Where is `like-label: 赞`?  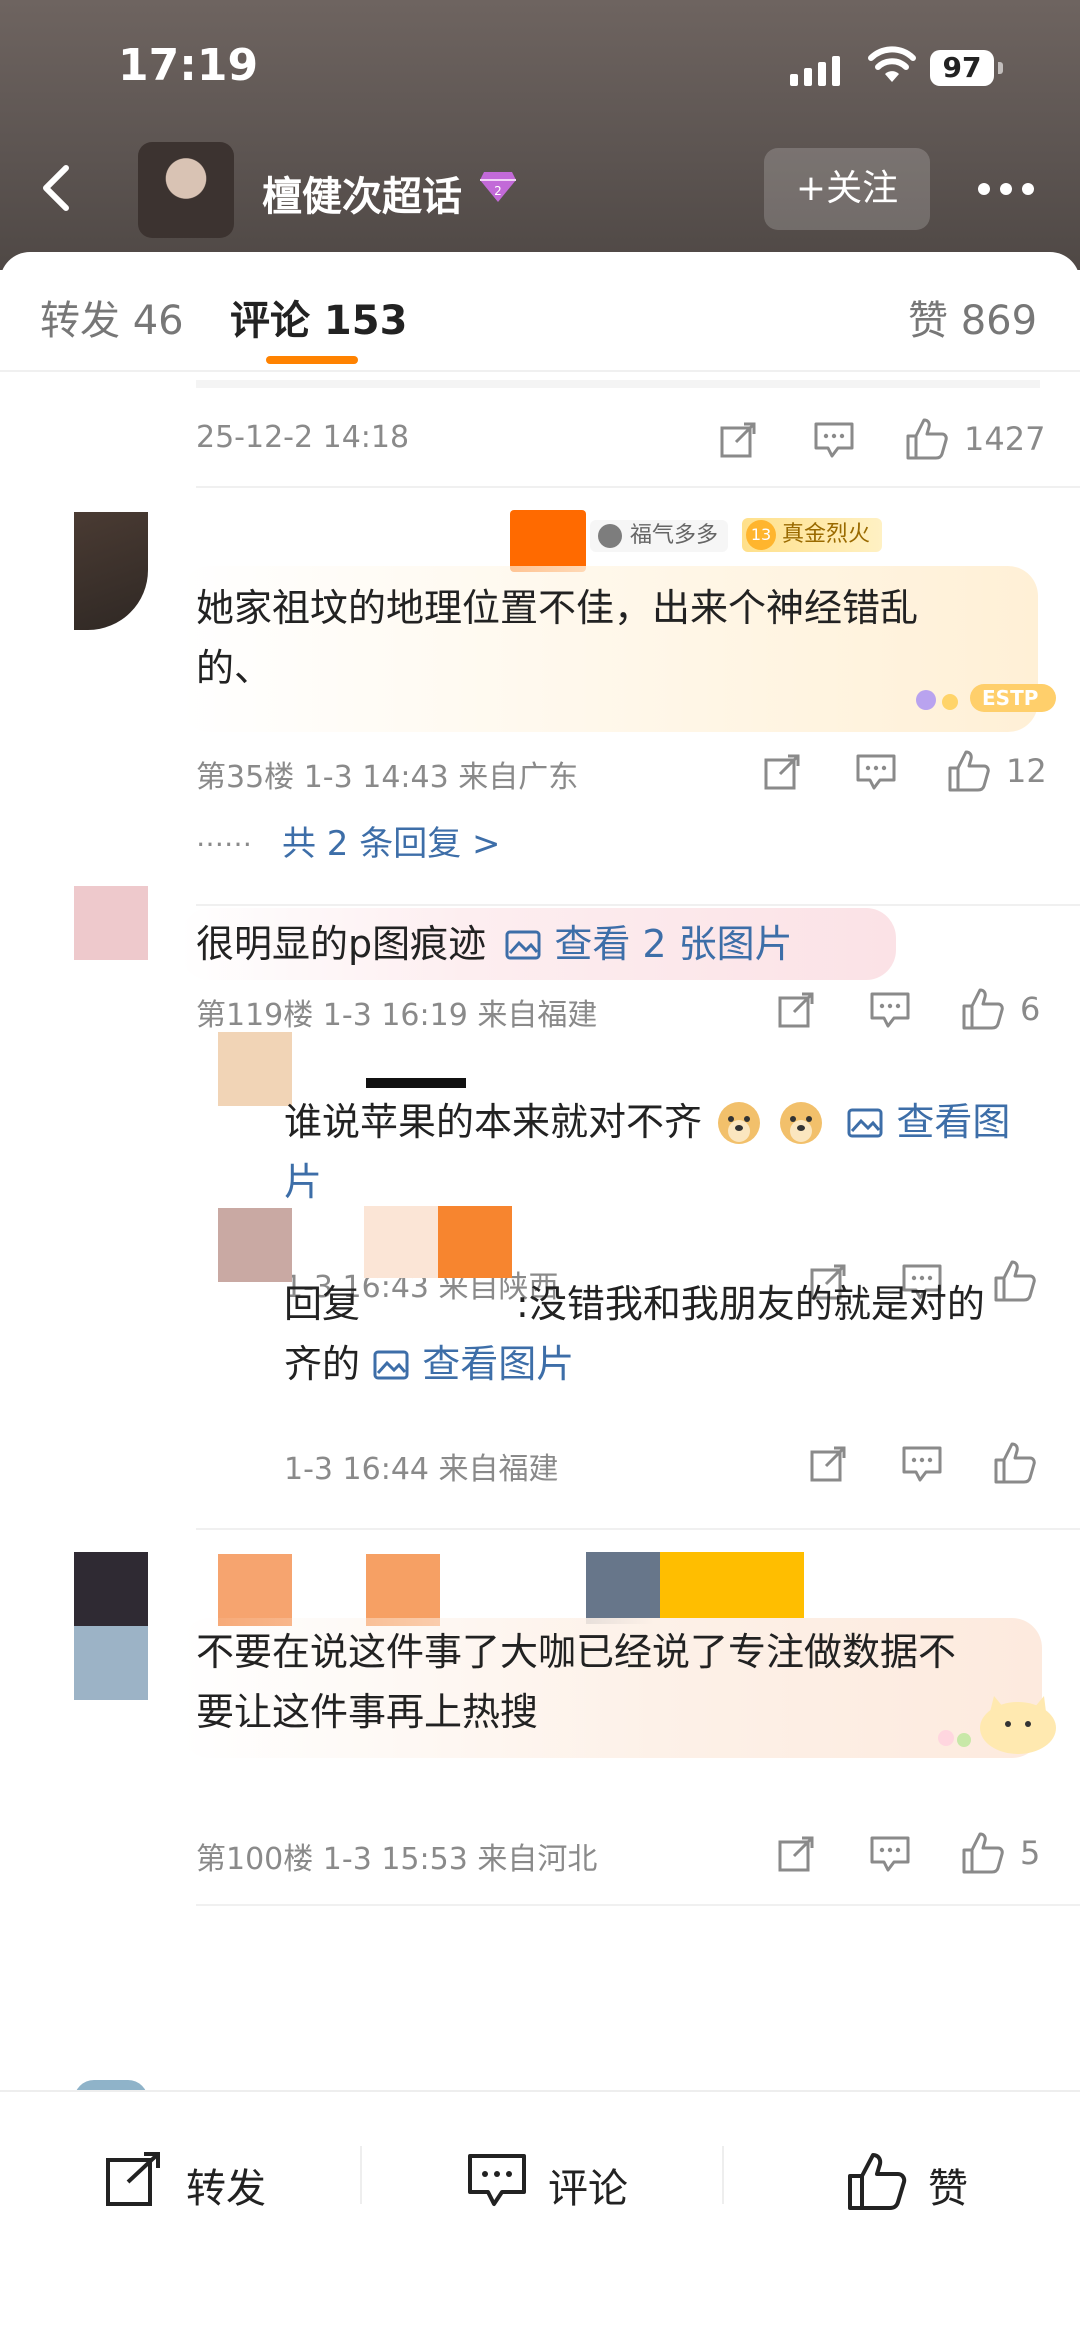
like-label: 赞 is located at coordinates (948, 2189).